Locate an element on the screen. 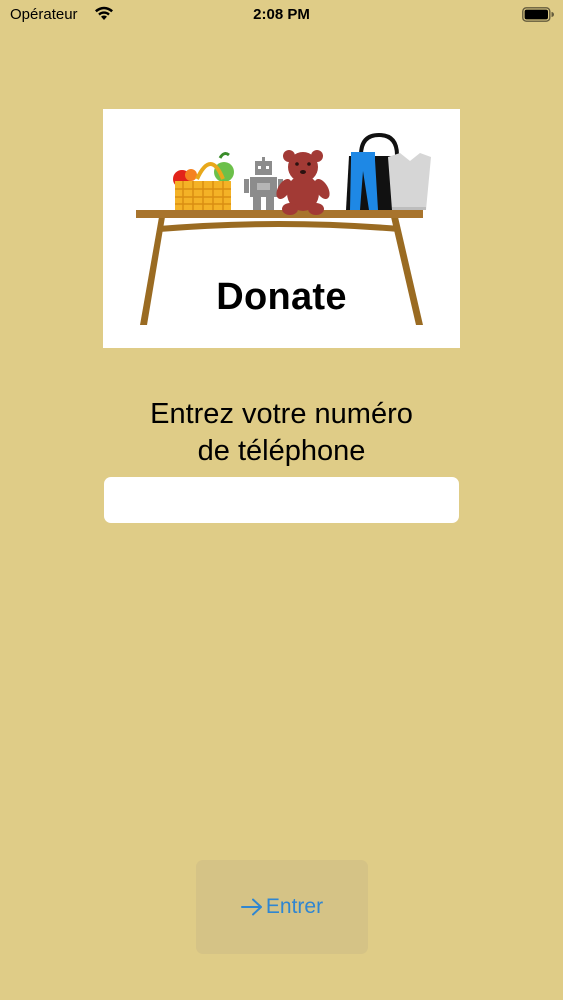  battery-icon is located at coordinates (538, 14).